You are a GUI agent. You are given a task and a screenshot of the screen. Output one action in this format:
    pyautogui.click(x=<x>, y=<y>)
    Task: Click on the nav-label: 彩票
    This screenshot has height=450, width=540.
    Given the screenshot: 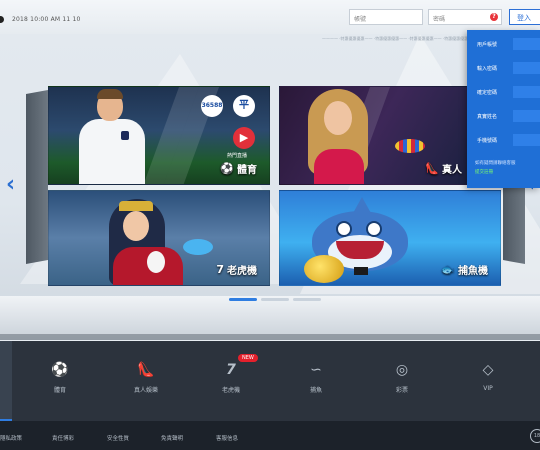 What is the action you would take?
    pyautogui.click(x=401, y=390)
    